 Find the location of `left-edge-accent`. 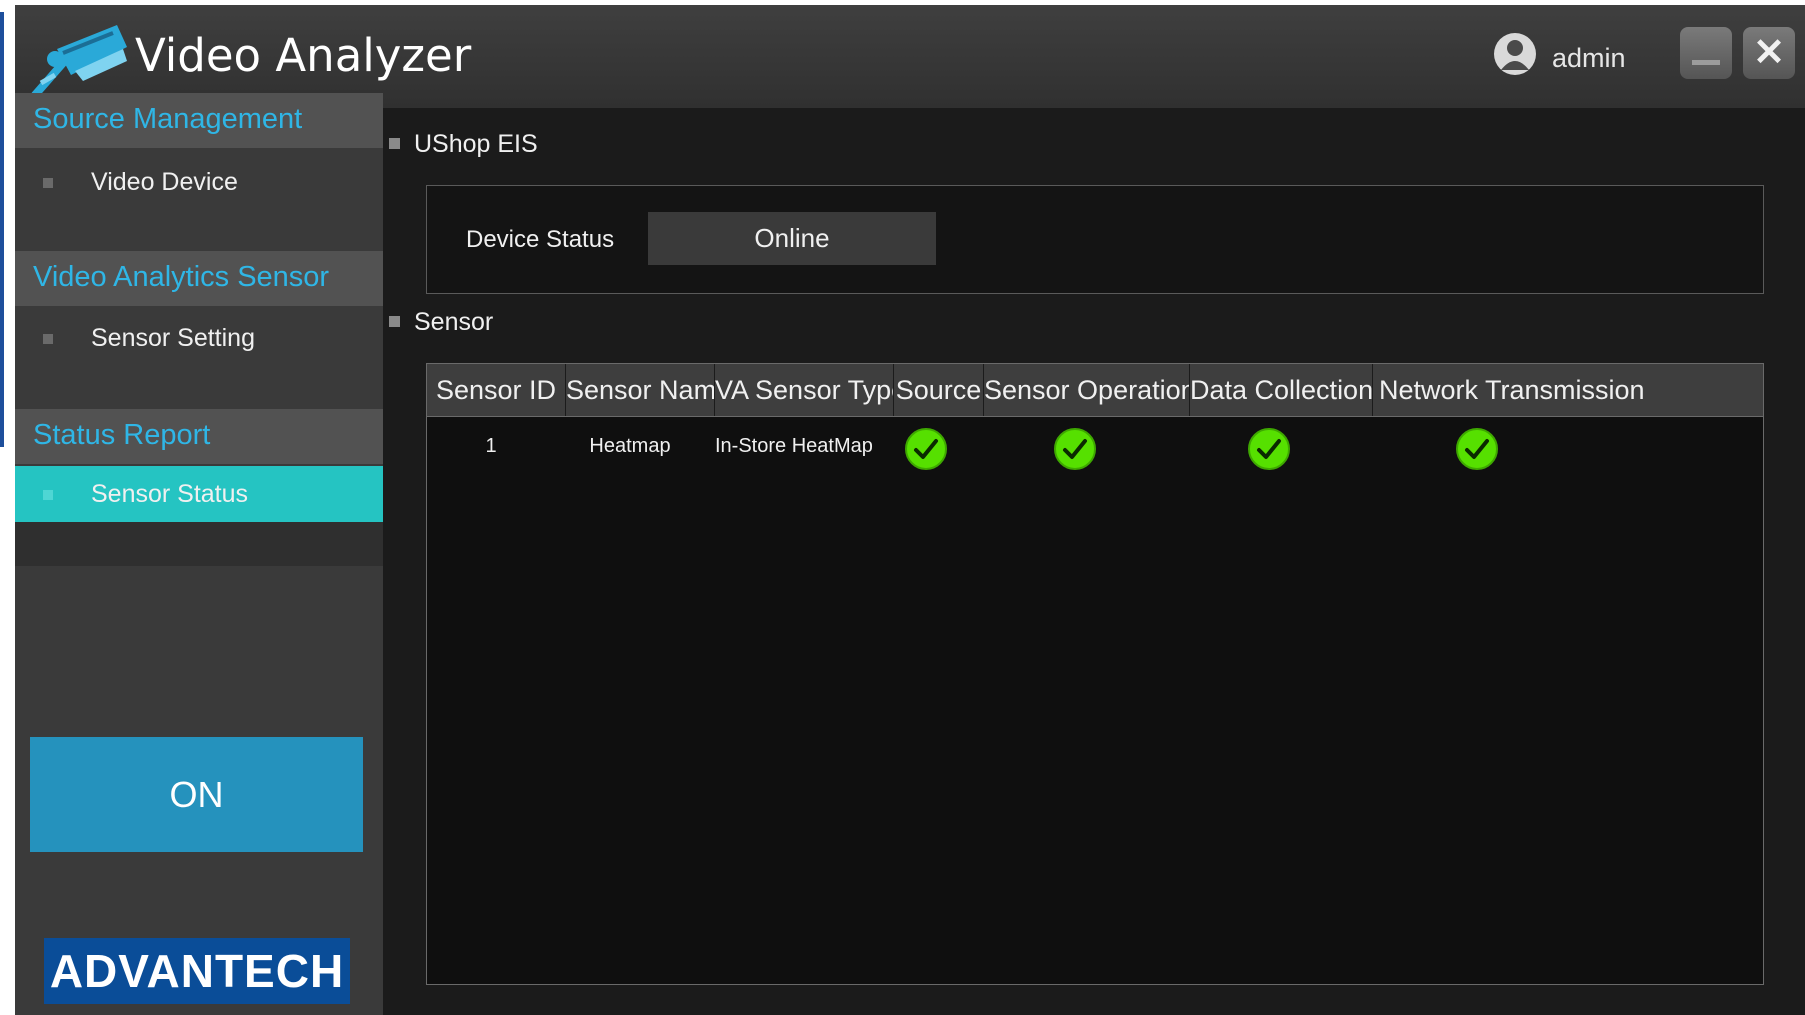

left-edge-accent is located at coordinates (2, 229).